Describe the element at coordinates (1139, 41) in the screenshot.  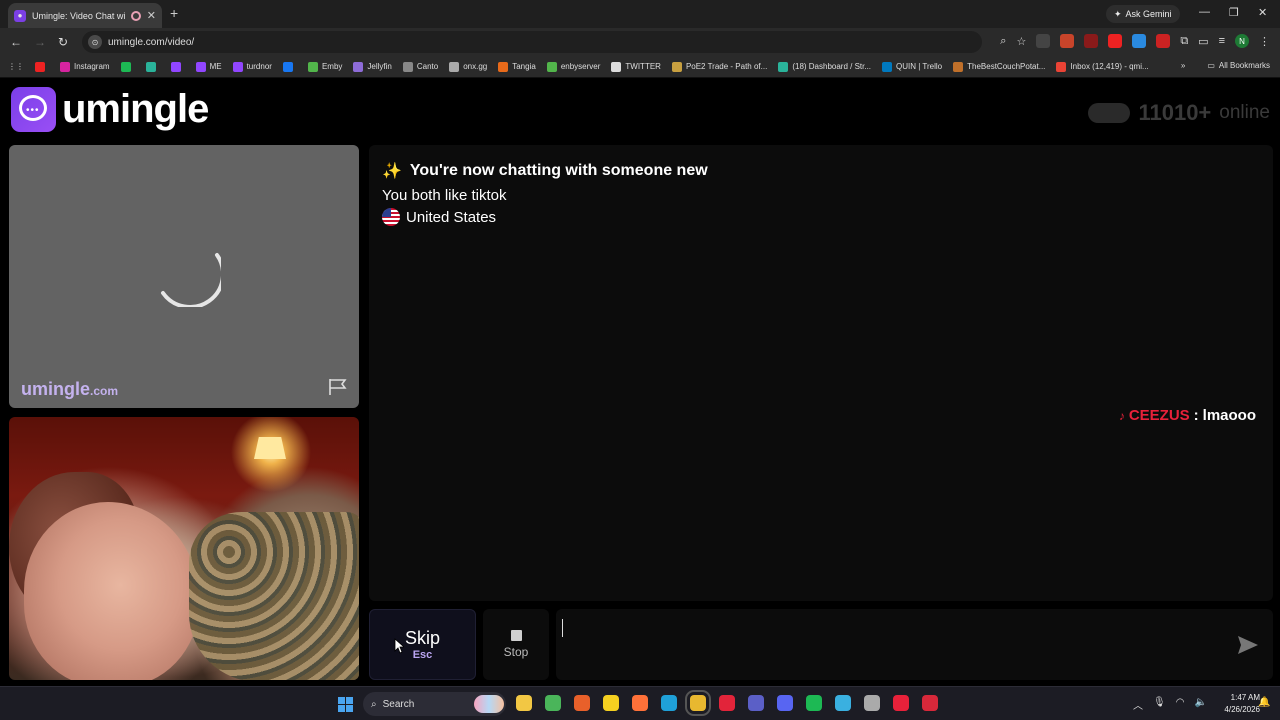
I see `extension-translate-icon` at that location.